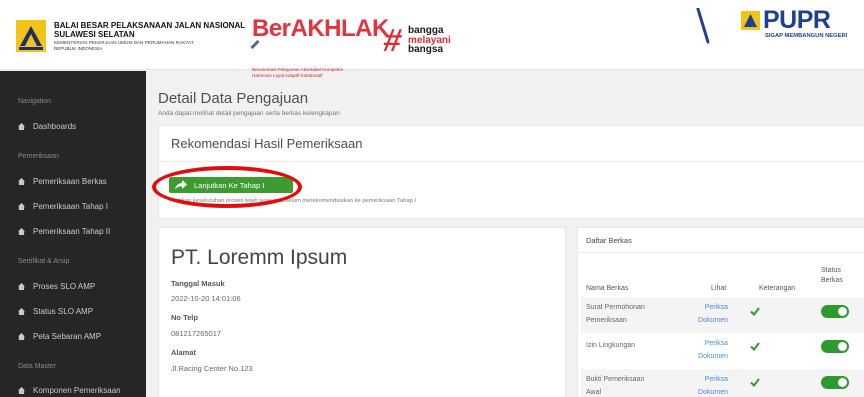 This screenshot has width=864, height=397. Describe the element at coordinates (72, 231) in the screenshot. I see `sidebar-item-label: Pemeriksaan Tahap II` at that location.